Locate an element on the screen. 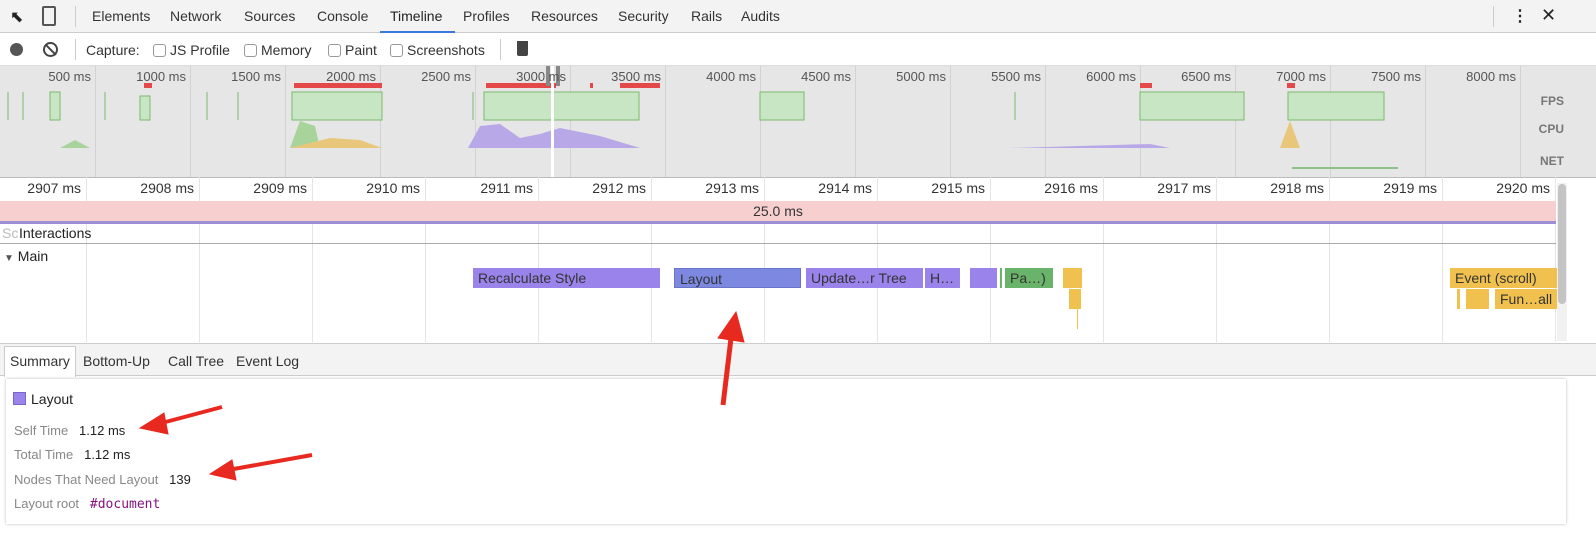 The height and width of the screenshot is (537, 1596). main-track-header: ▼ Main is located at coordinates (26, 256).